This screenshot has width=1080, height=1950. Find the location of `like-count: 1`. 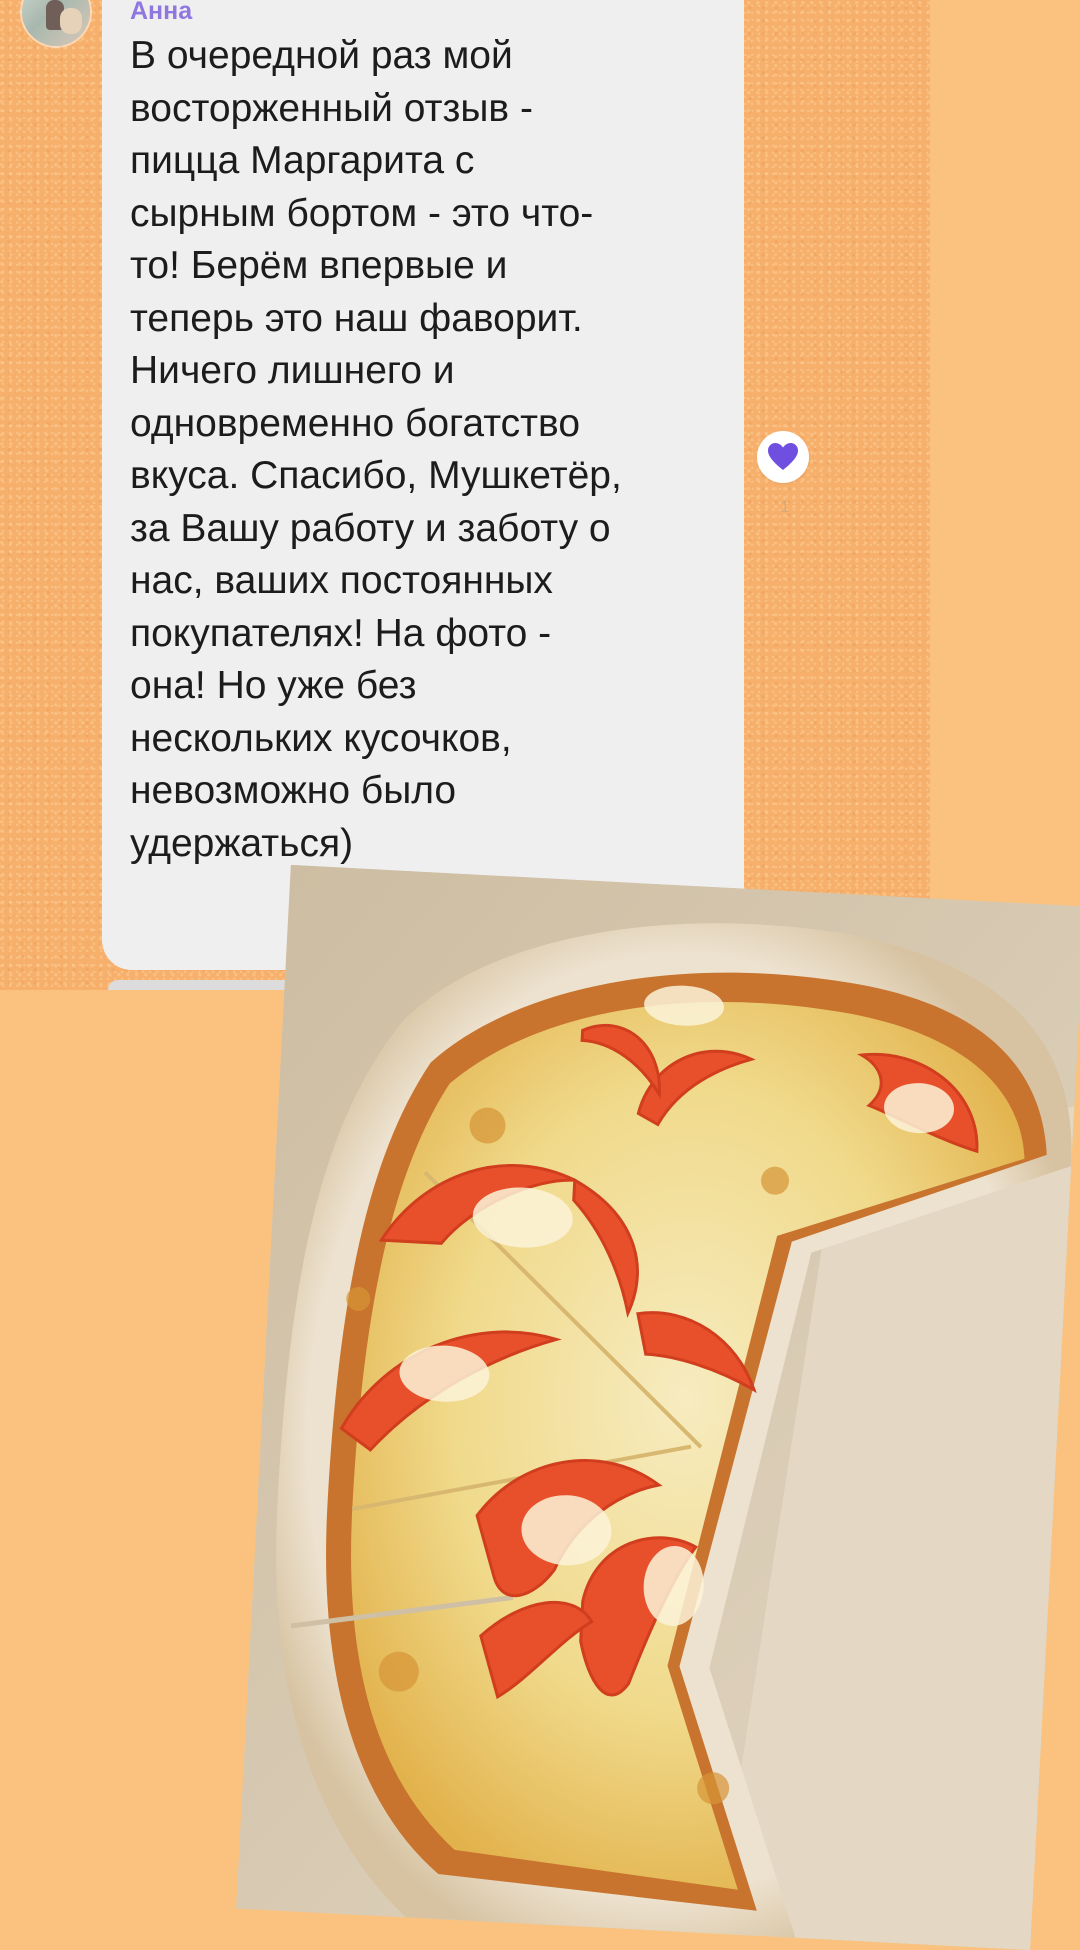

like-count: 1 is located at coordinates (785, 506).